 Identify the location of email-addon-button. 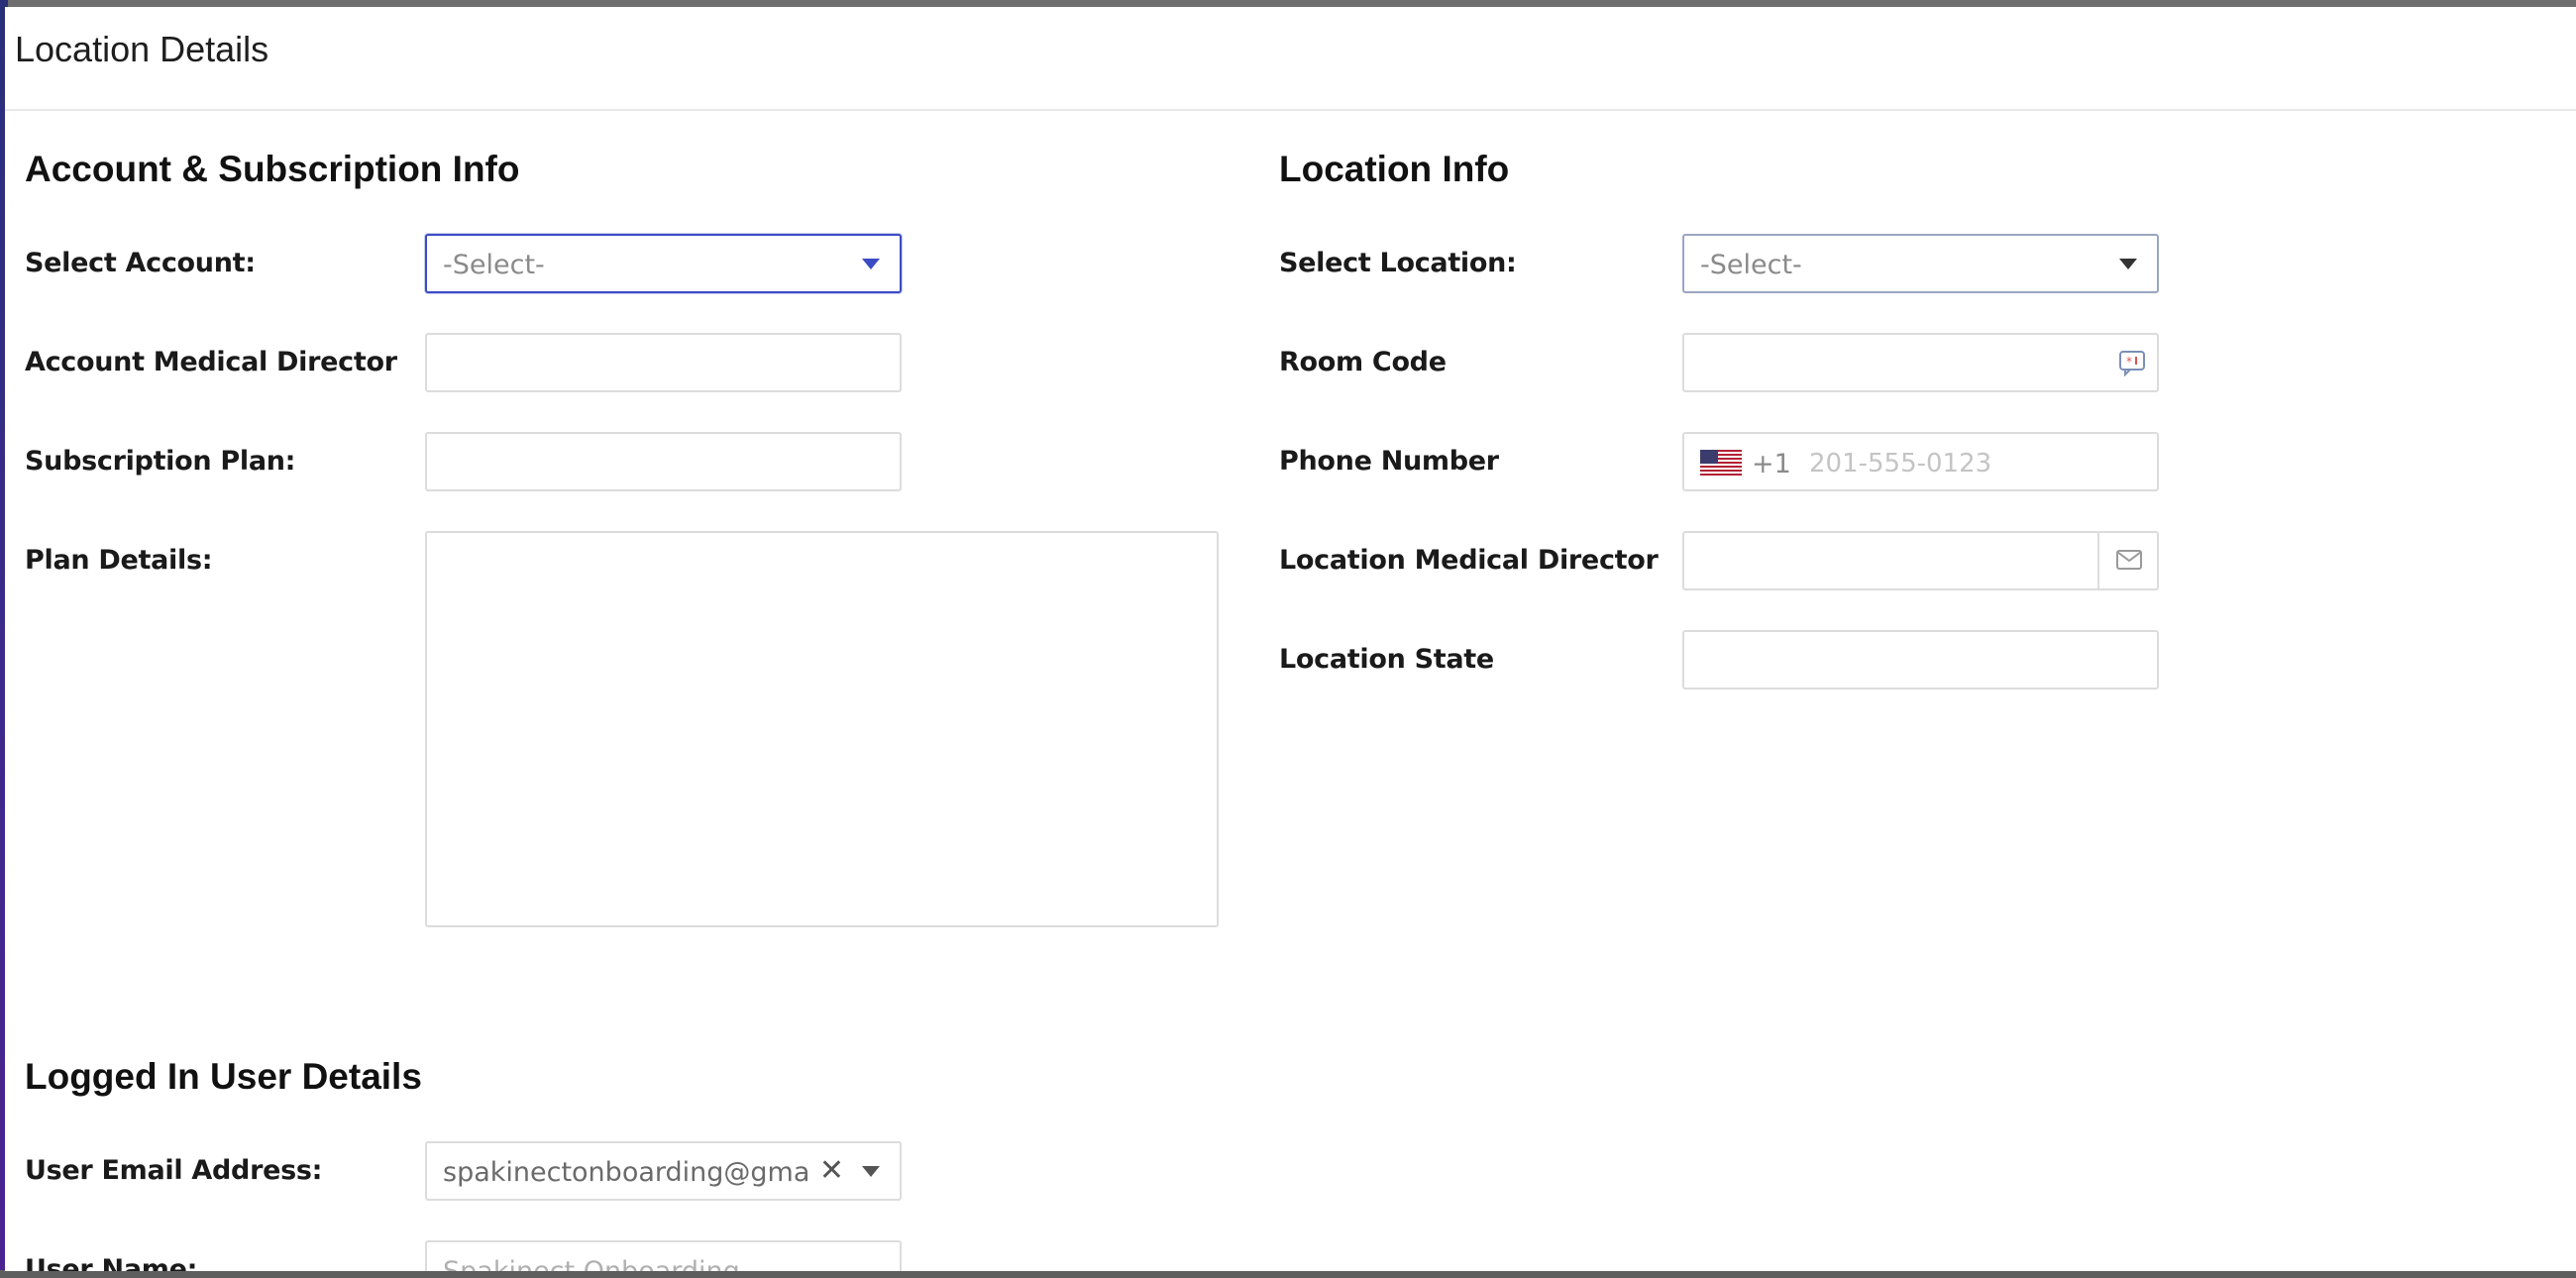
(2127, 560).